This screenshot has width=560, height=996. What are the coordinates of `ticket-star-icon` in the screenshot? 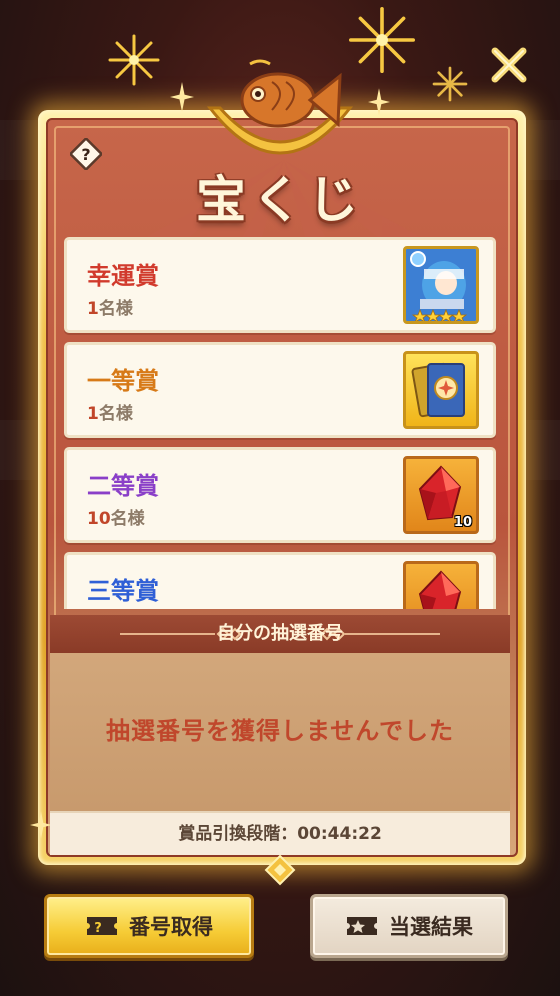 It's located at (362, 926).